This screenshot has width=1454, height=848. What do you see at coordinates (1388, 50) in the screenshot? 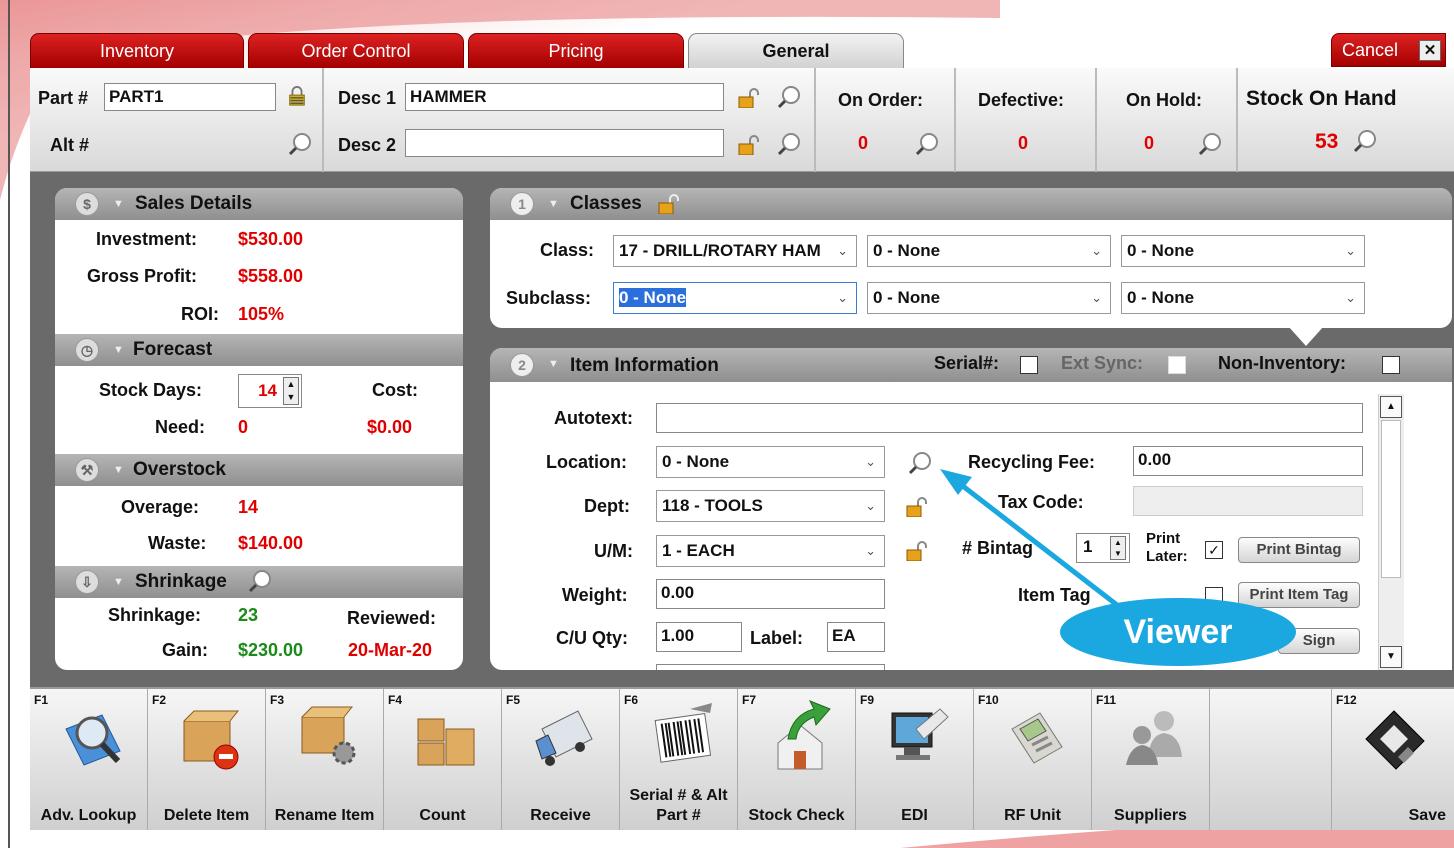
I see `cancel-button: Cancel ✕` at bounding box center [1388, 50].